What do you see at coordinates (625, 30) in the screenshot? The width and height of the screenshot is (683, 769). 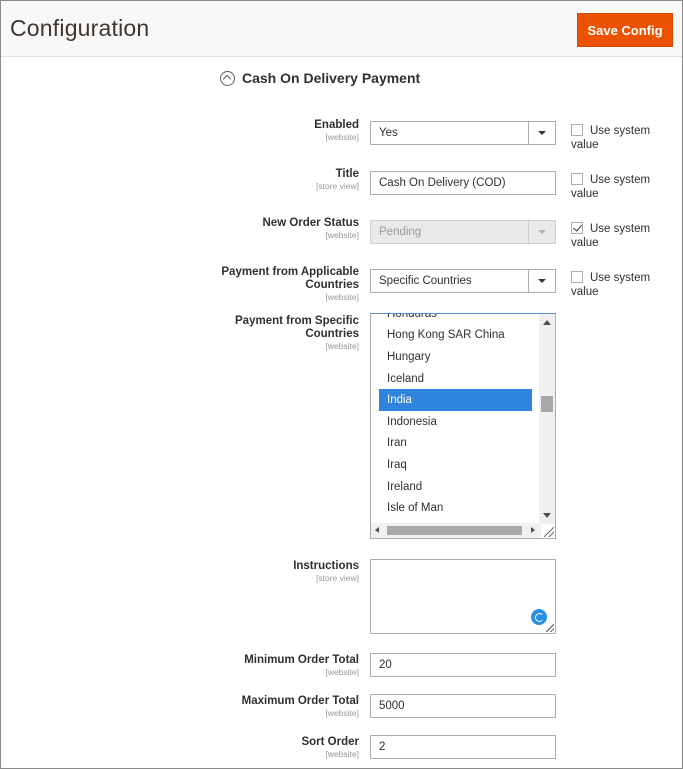 I see `save-config-button: Save Config` at bounding box center [625, 30].